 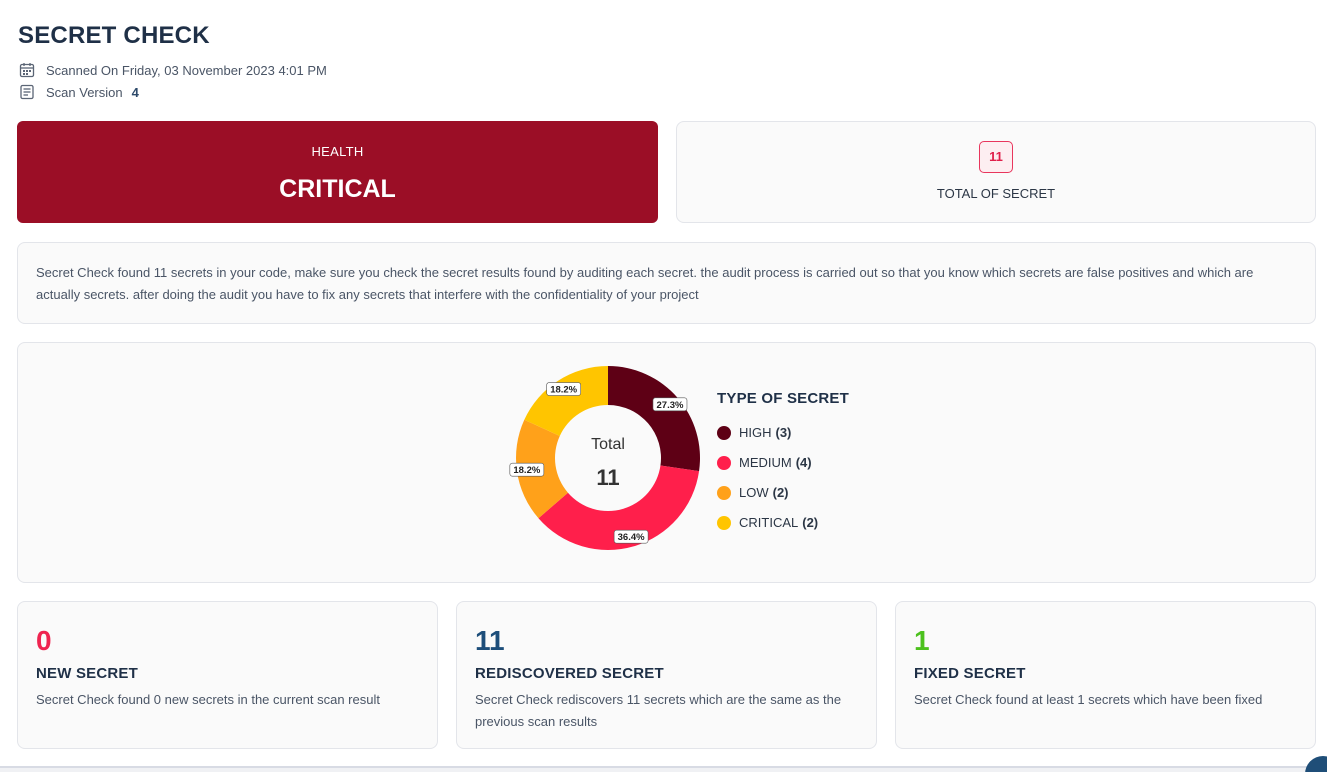 I want to click on new-secret-count: 0, so click(x=44, y=640).